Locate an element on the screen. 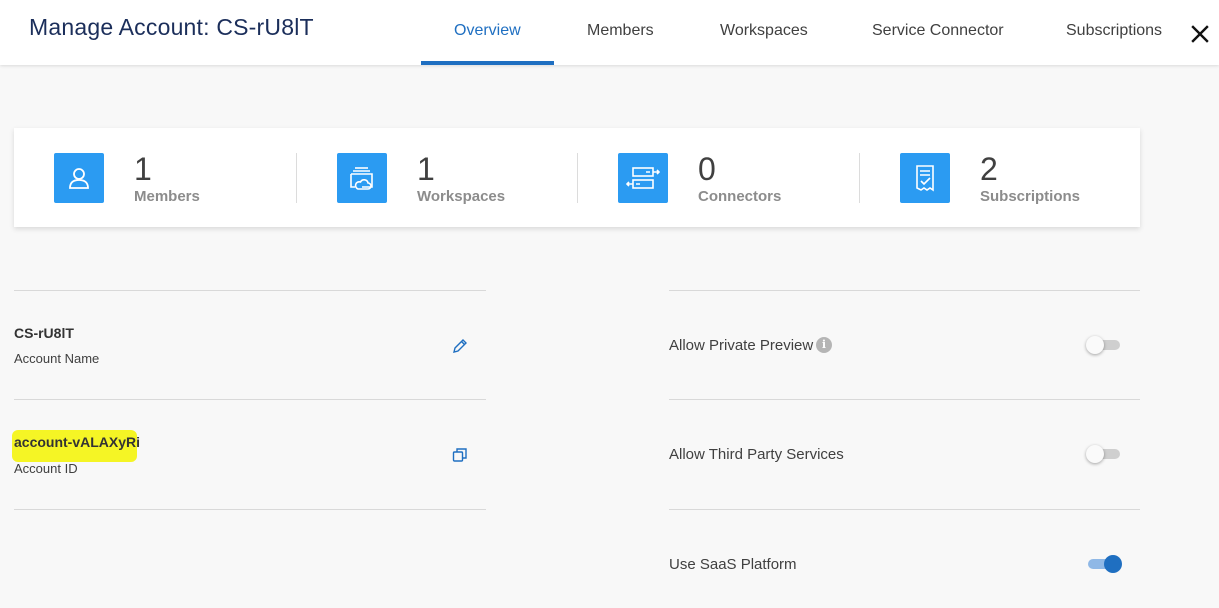 This screenshot has height=608, width=1219. allow-third-party-services-toggle is located at coordinates (1104, 454).